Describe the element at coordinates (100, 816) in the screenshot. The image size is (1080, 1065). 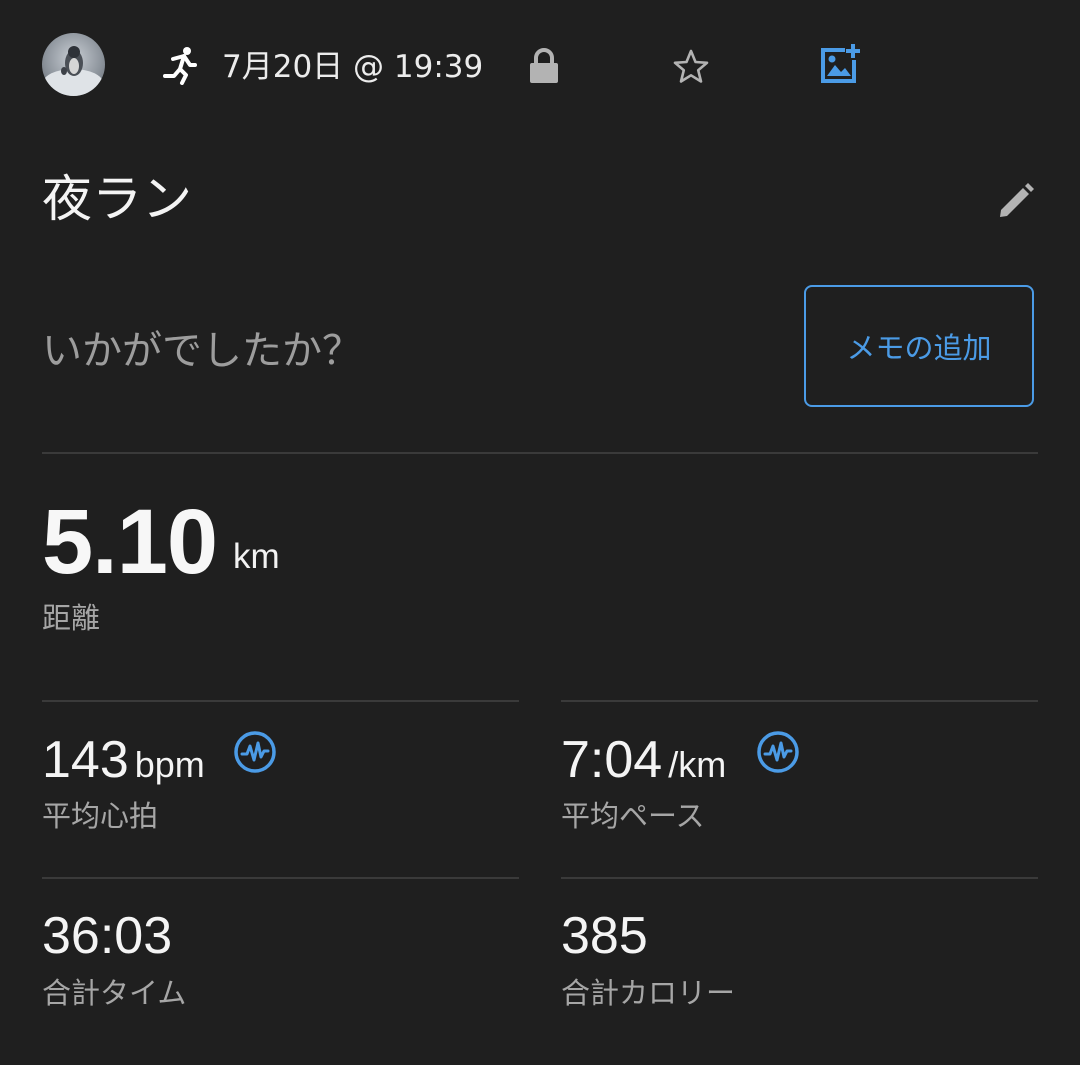
I see `avg-heart-rate-label: 平均心拍` at that location.